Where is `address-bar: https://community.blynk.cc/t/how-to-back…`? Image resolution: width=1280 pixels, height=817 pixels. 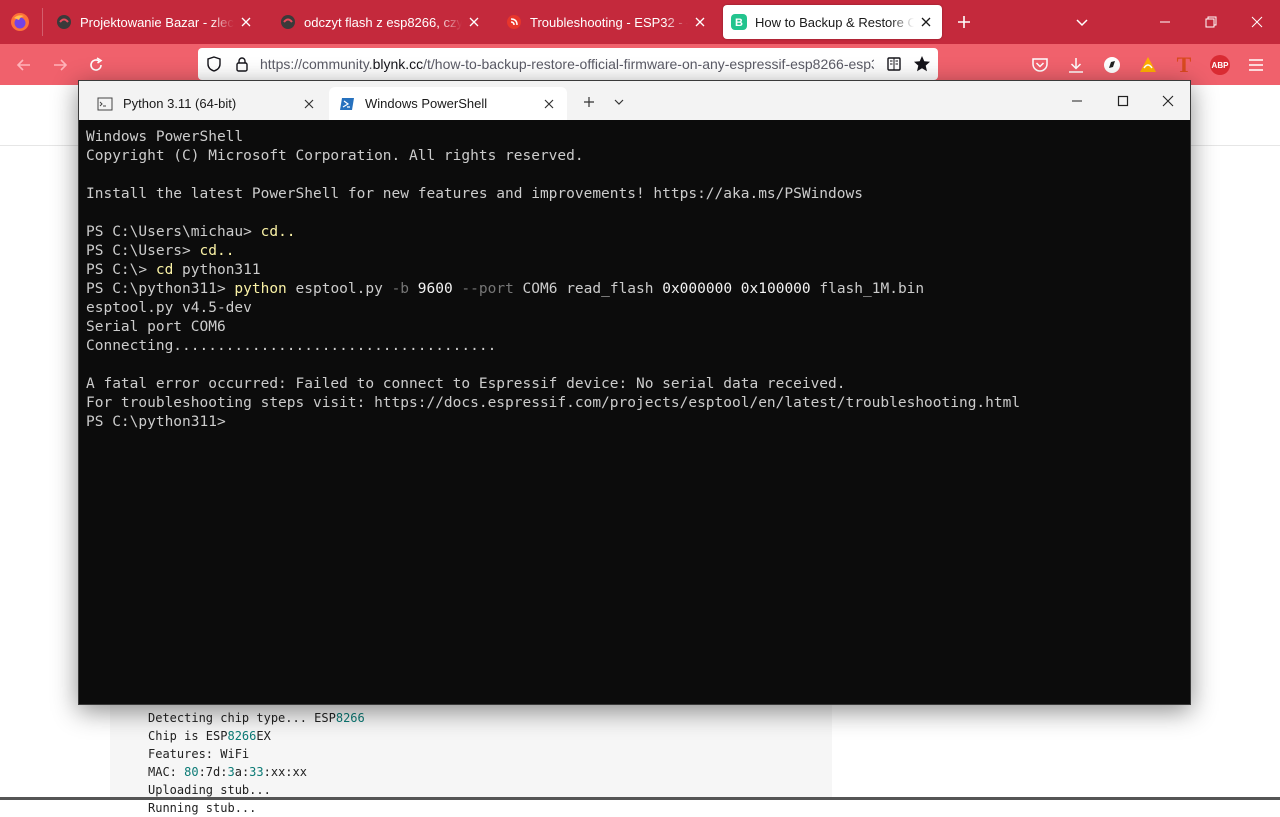
address-bar: https://community.blynk.cc/t/how-to-back… is located at coordinates (568, 64).